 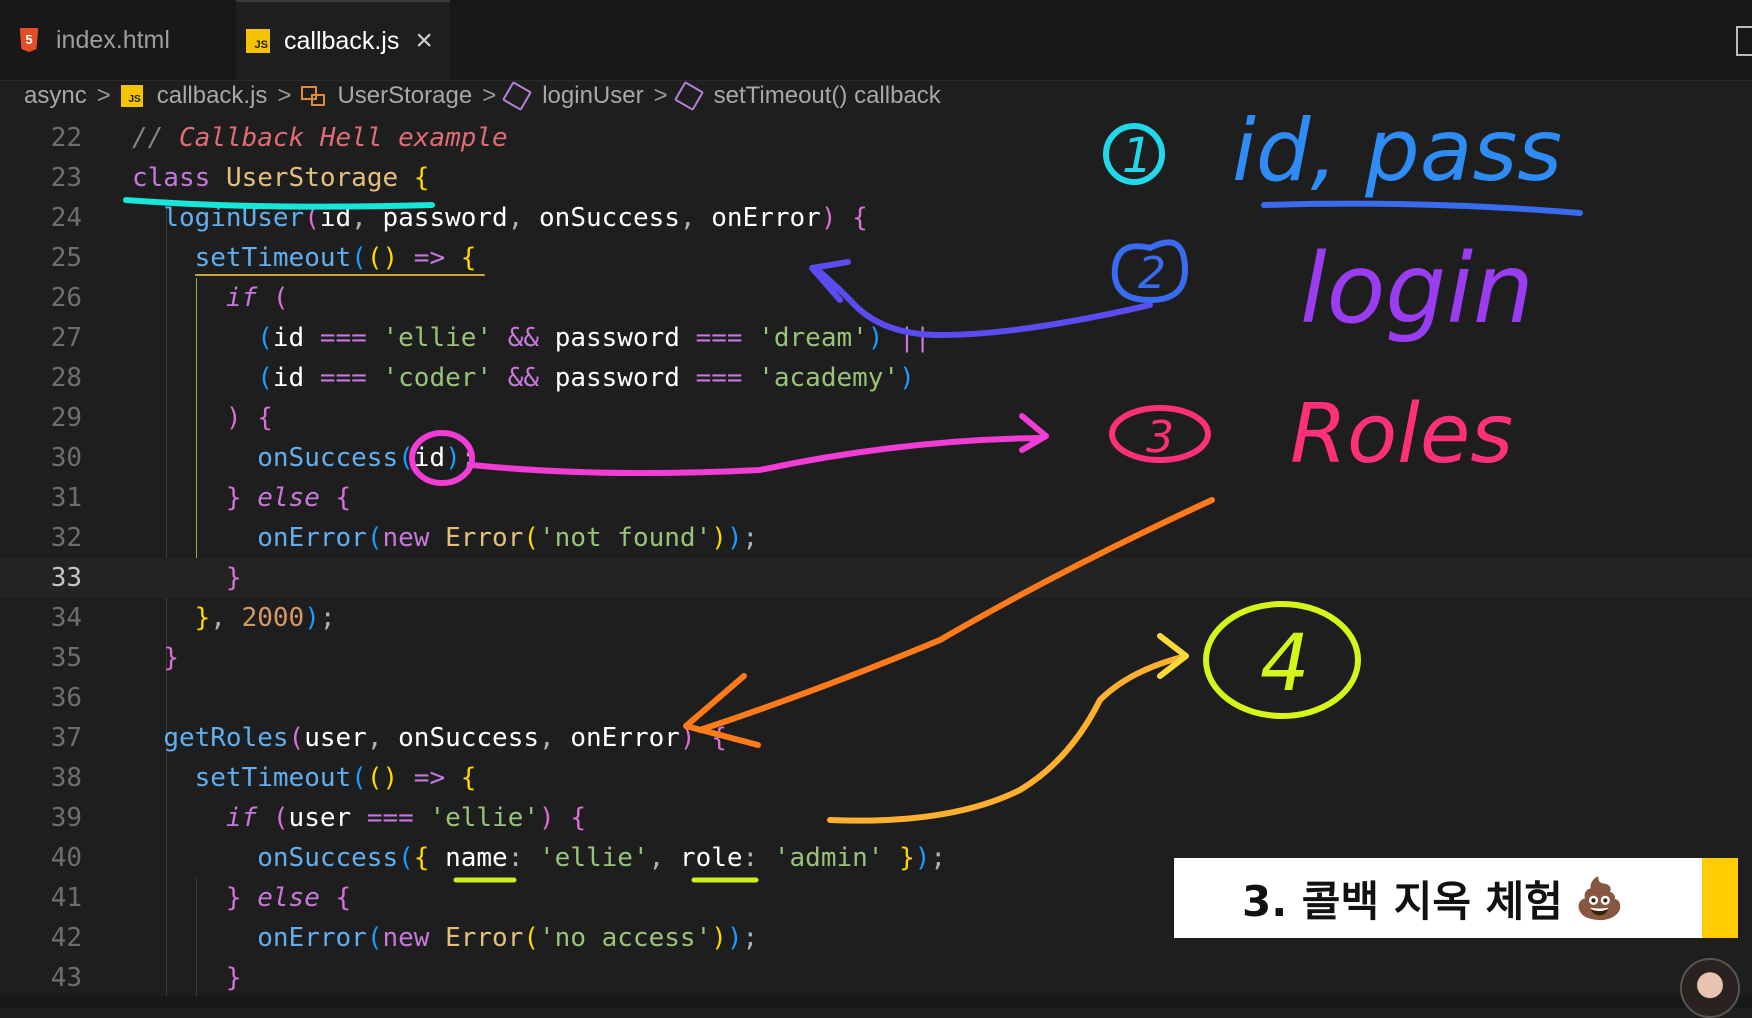 What do you see at coordinates (876, 778) in the screenshot?
I see `code-line: 38 setTimeout(() => {` at bounding box center [876, 778].